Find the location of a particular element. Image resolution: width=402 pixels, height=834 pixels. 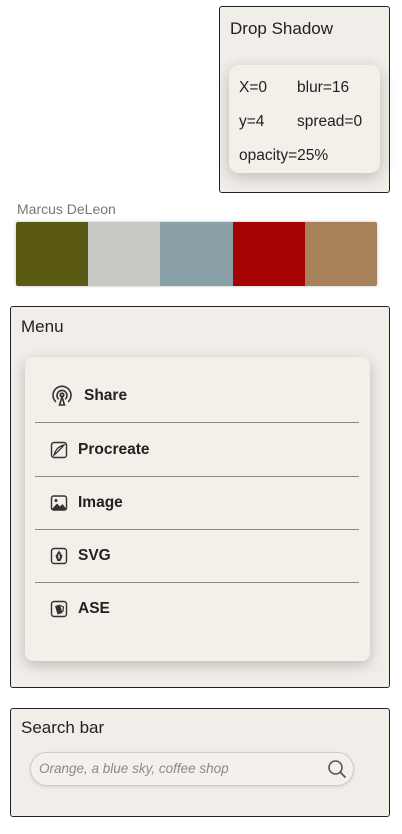

shadow-x-value: X=0 is located at coordinates (253, 87).